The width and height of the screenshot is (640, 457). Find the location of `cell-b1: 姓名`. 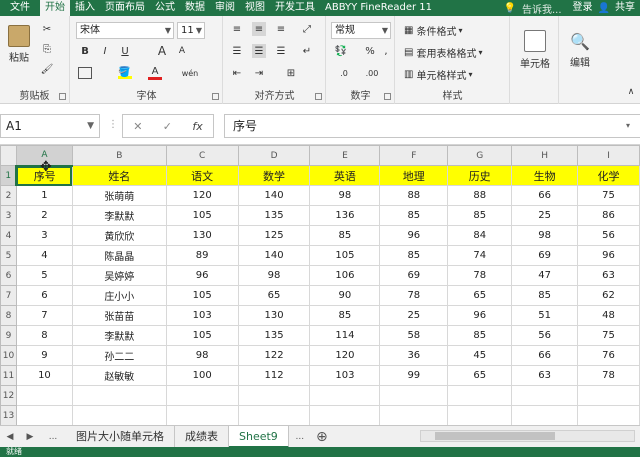

cell-b1: 姓名 is located at coordinates (119, 175).